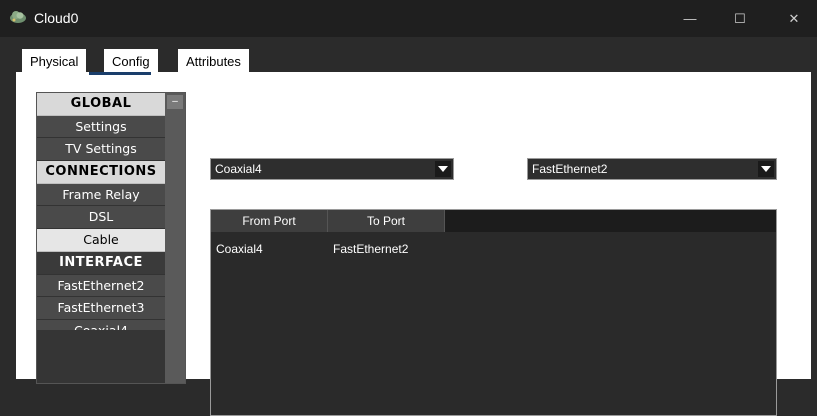 The image size is (817, 416). I want to click on sidebar-item-fastethernet2: FastEthernet2, so click(101, 286).